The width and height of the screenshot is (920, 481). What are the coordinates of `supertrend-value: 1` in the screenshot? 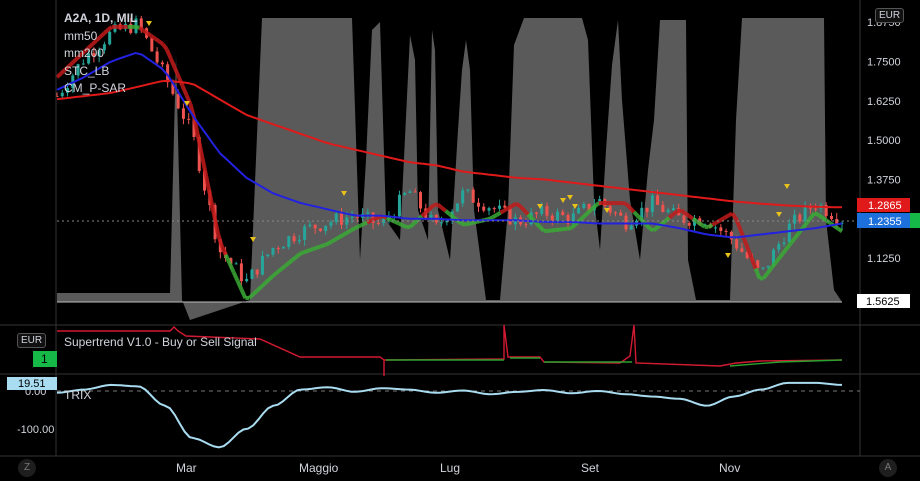 It's located at (44, 359).